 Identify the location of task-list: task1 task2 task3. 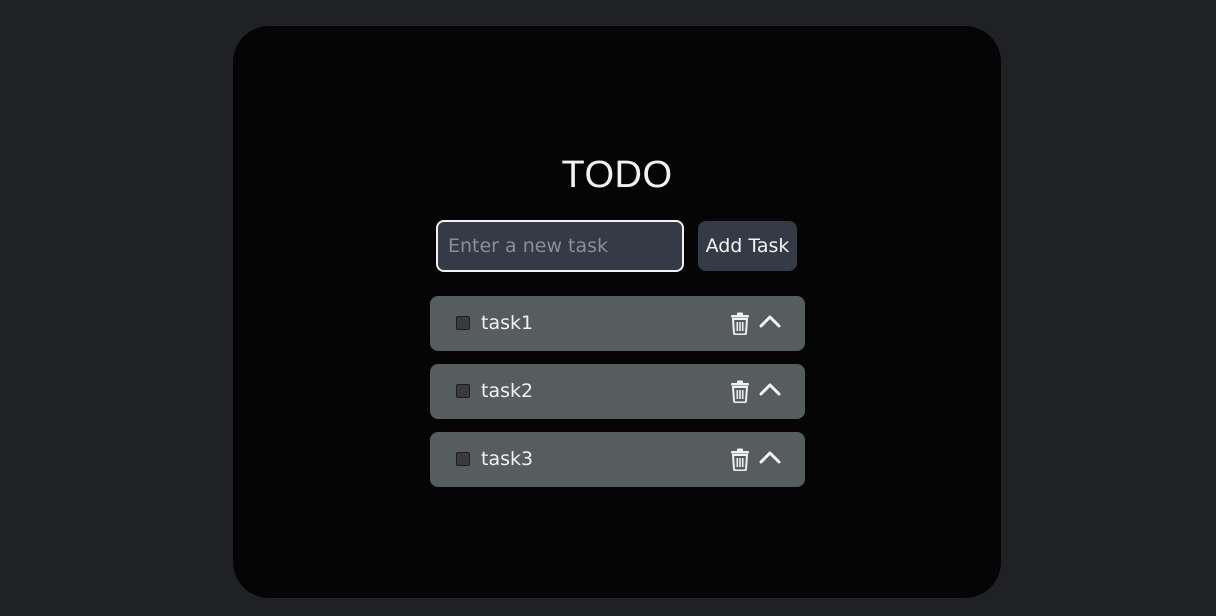
(617, 398).